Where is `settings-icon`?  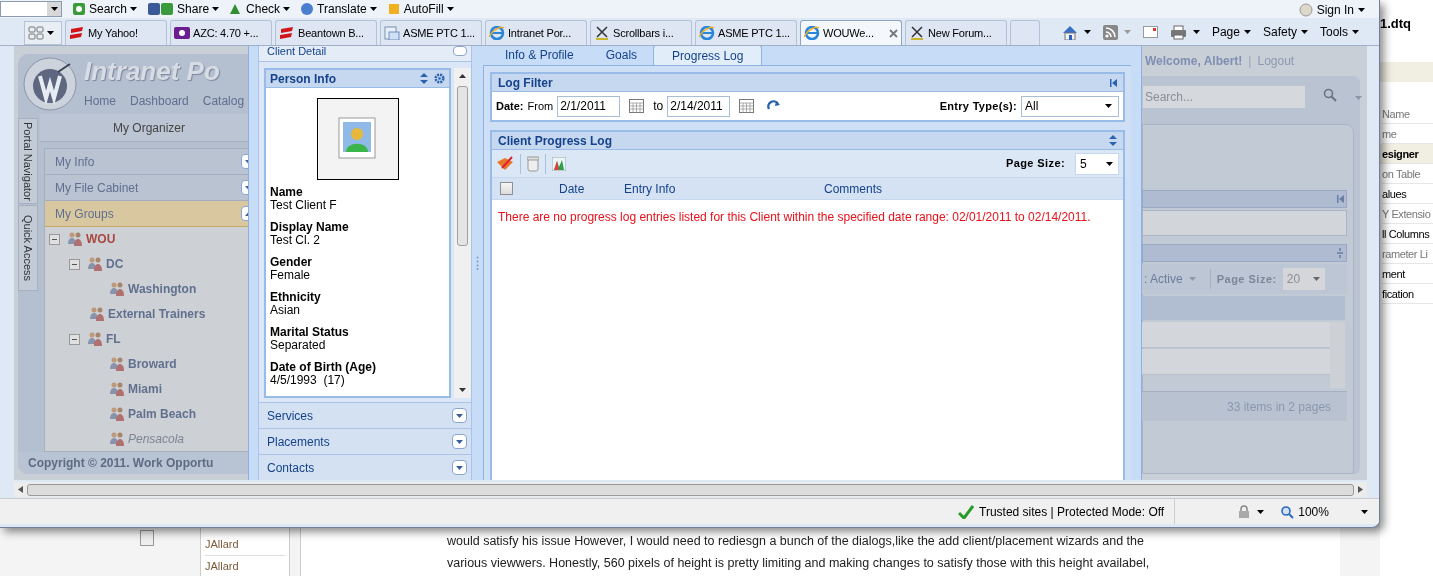 settings-icon is located at coordinates (439, 78).